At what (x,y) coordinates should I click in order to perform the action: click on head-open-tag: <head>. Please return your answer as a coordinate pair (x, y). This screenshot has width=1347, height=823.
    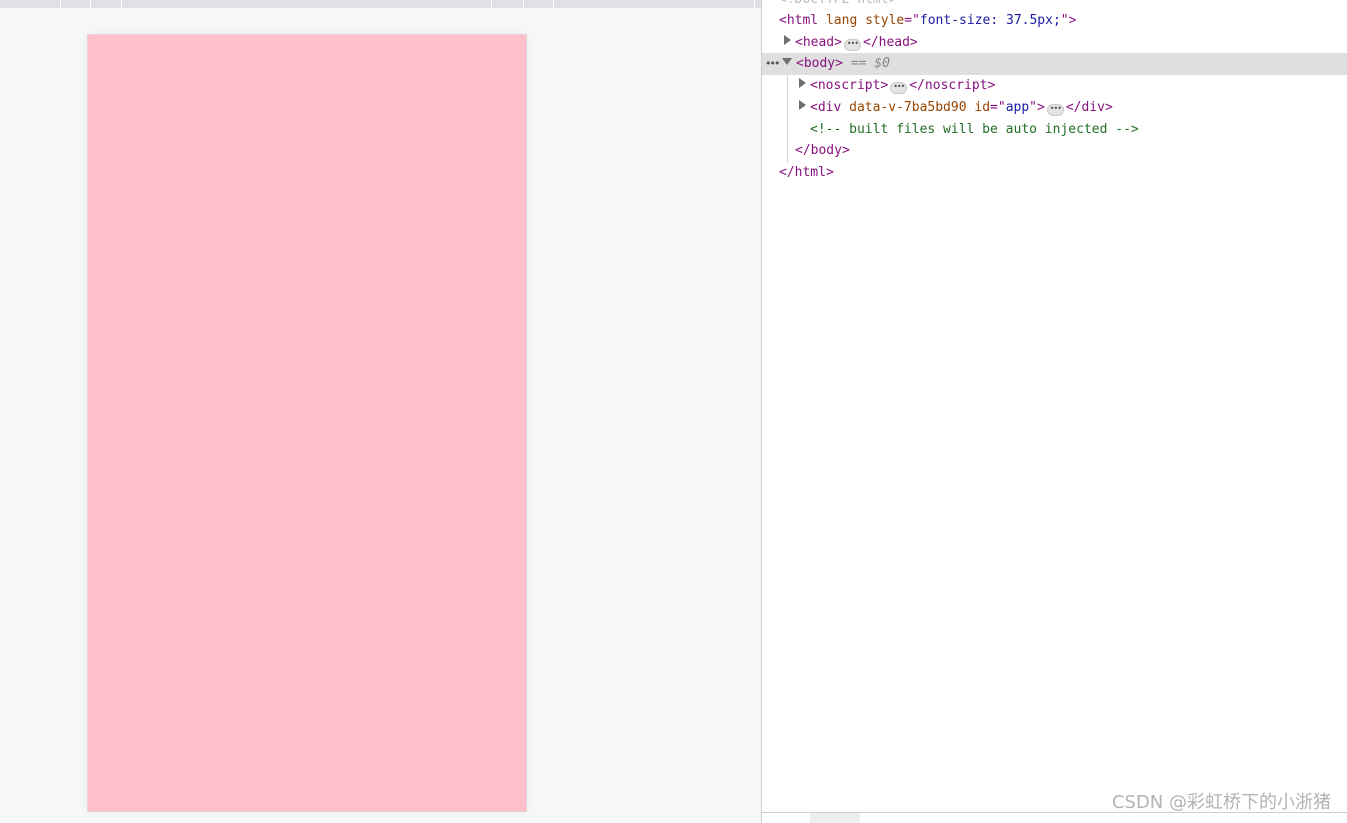
    Looking at the image, I should click on (818, 42).